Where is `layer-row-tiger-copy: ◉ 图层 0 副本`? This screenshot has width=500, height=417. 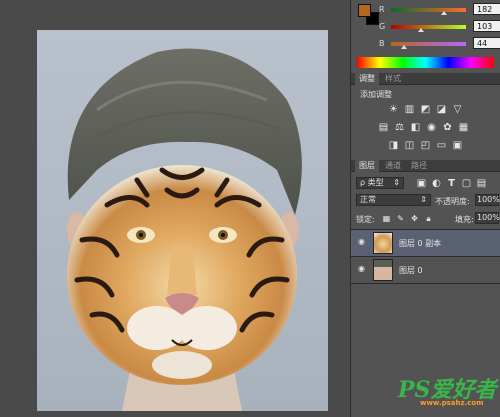 layer-row-tiger-copy: ◉ 图层 0 副本 is located at coordinates (425, 243).